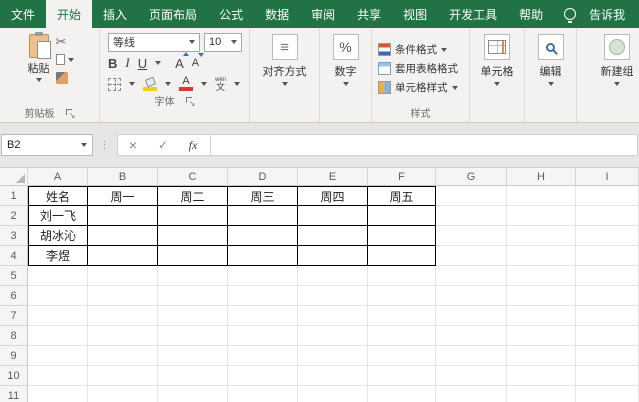  What do you see at coordinates (133, 145) in the screenshot?
I see `cancel-button: ×` at bounding box center [133, 145].